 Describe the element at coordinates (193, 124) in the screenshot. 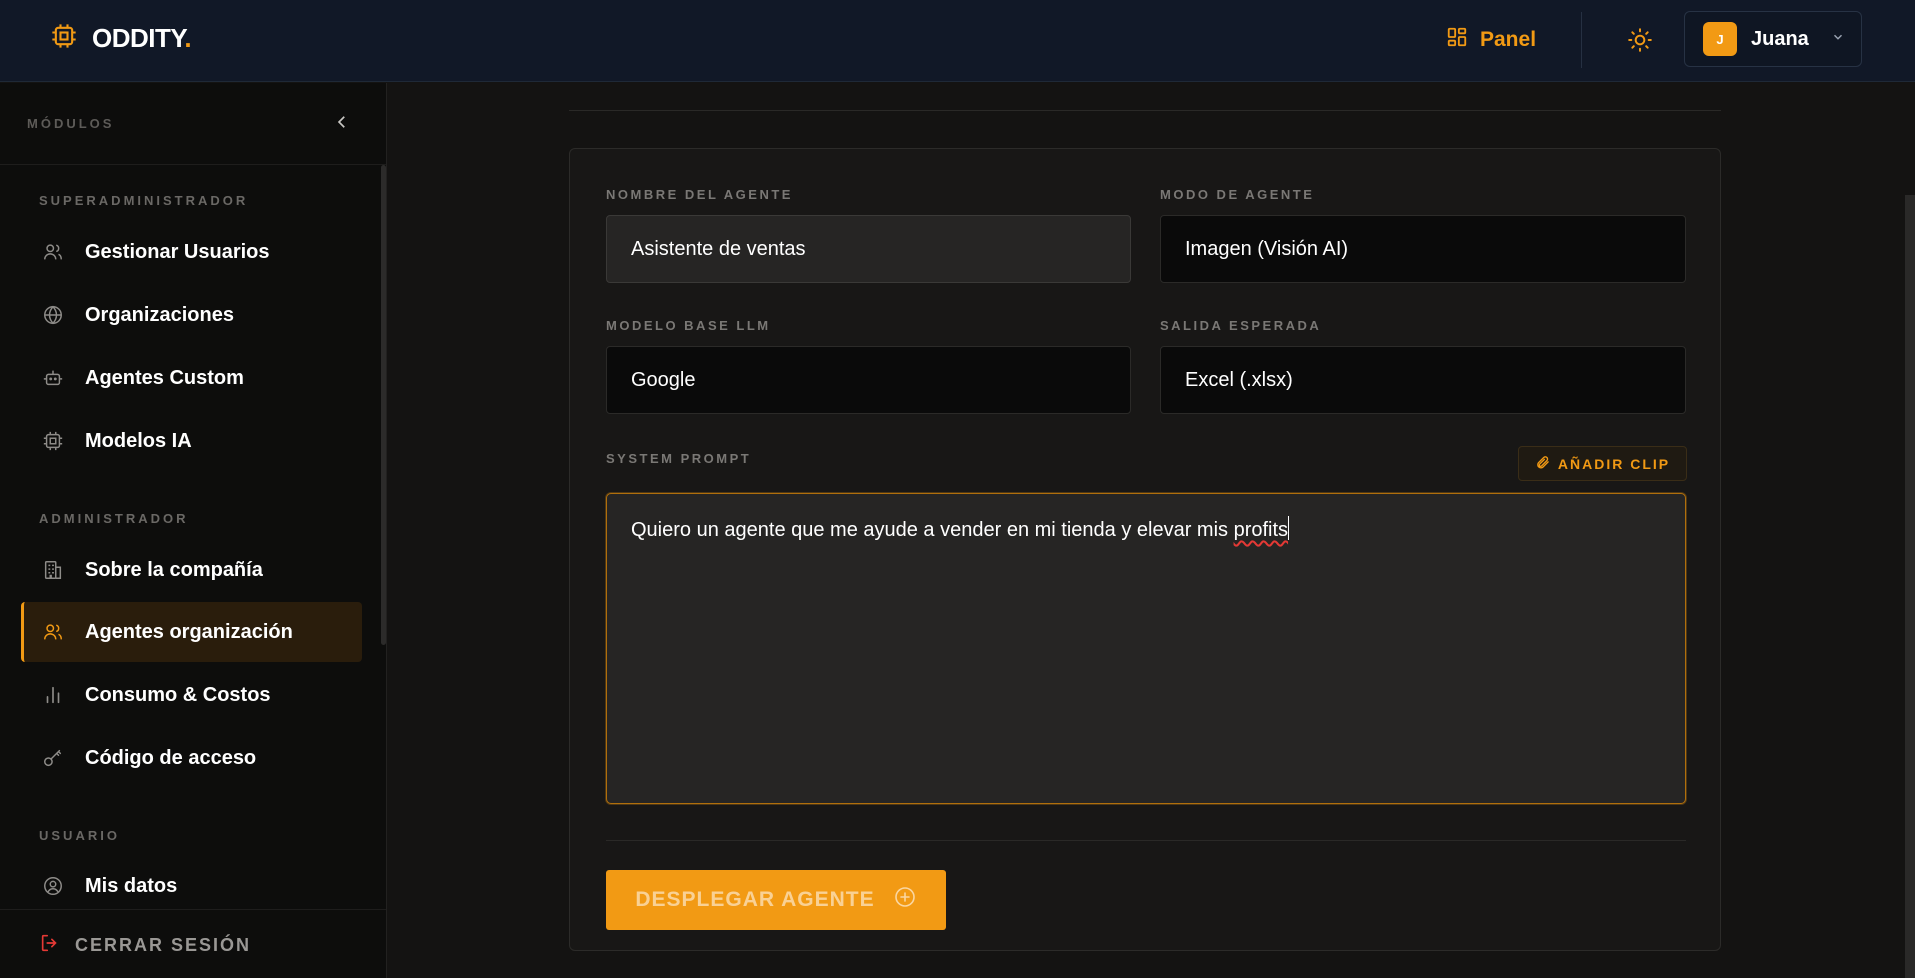

I see `sidebar-header: MÓDULOS` at that location.